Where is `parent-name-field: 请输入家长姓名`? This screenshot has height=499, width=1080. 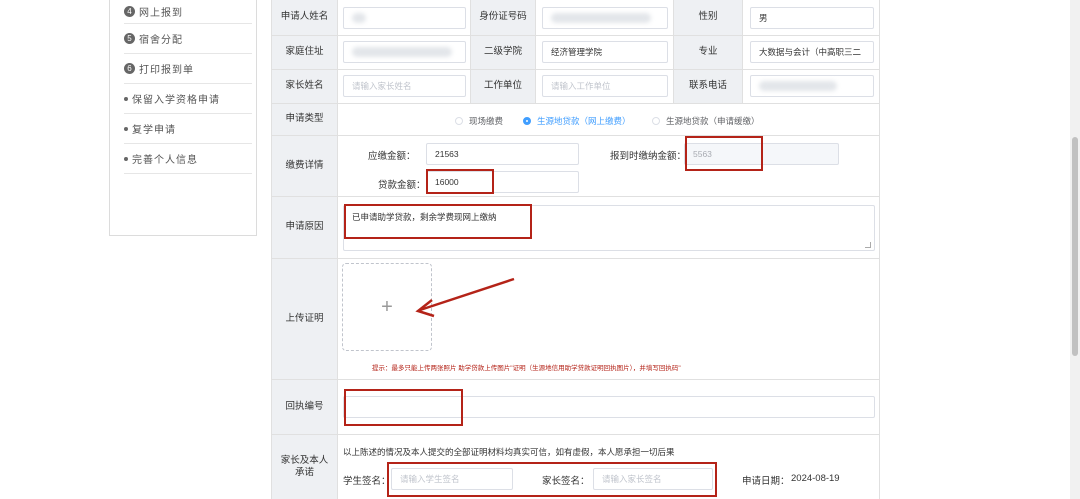
parent-name-field: 请输入家长姓名 is located at coordinates (404, 86).